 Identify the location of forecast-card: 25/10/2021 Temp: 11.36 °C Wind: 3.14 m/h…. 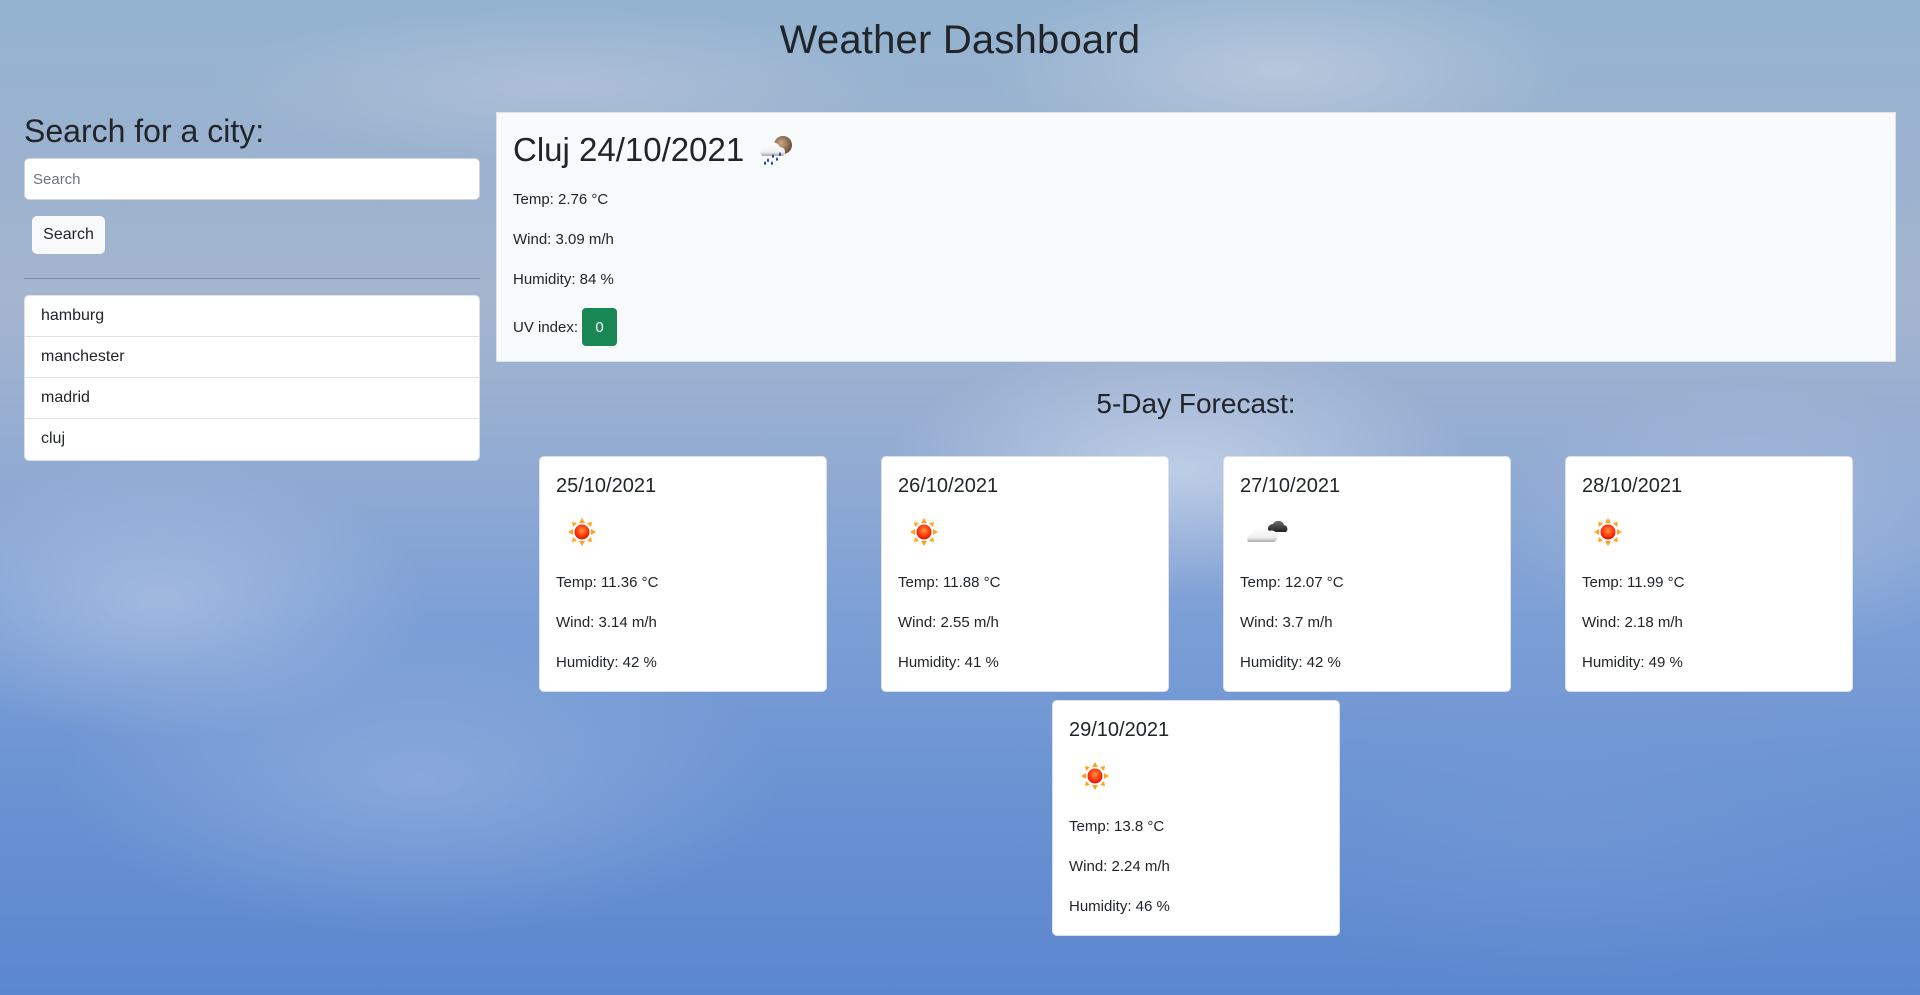
(683, 574).